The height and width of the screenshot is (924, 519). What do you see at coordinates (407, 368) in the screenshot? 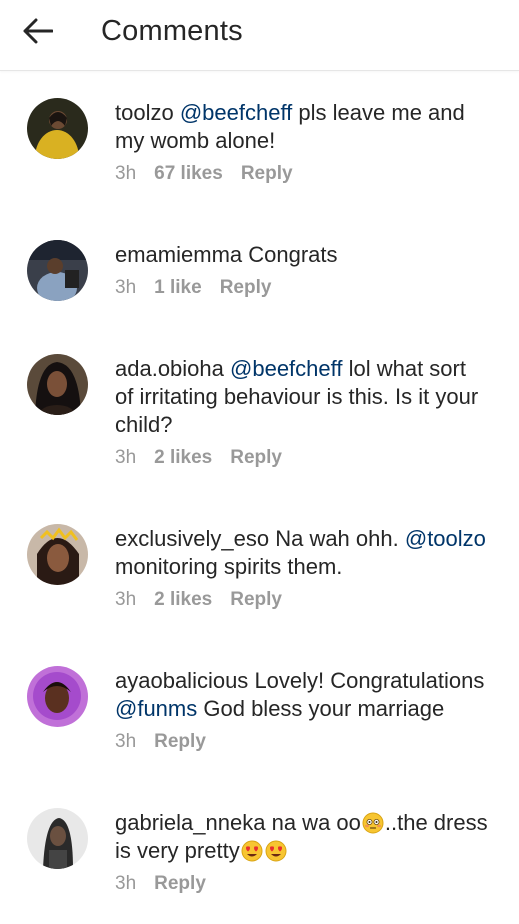
I see `comment-text: lol what sort` at bounding box center [407, 368].